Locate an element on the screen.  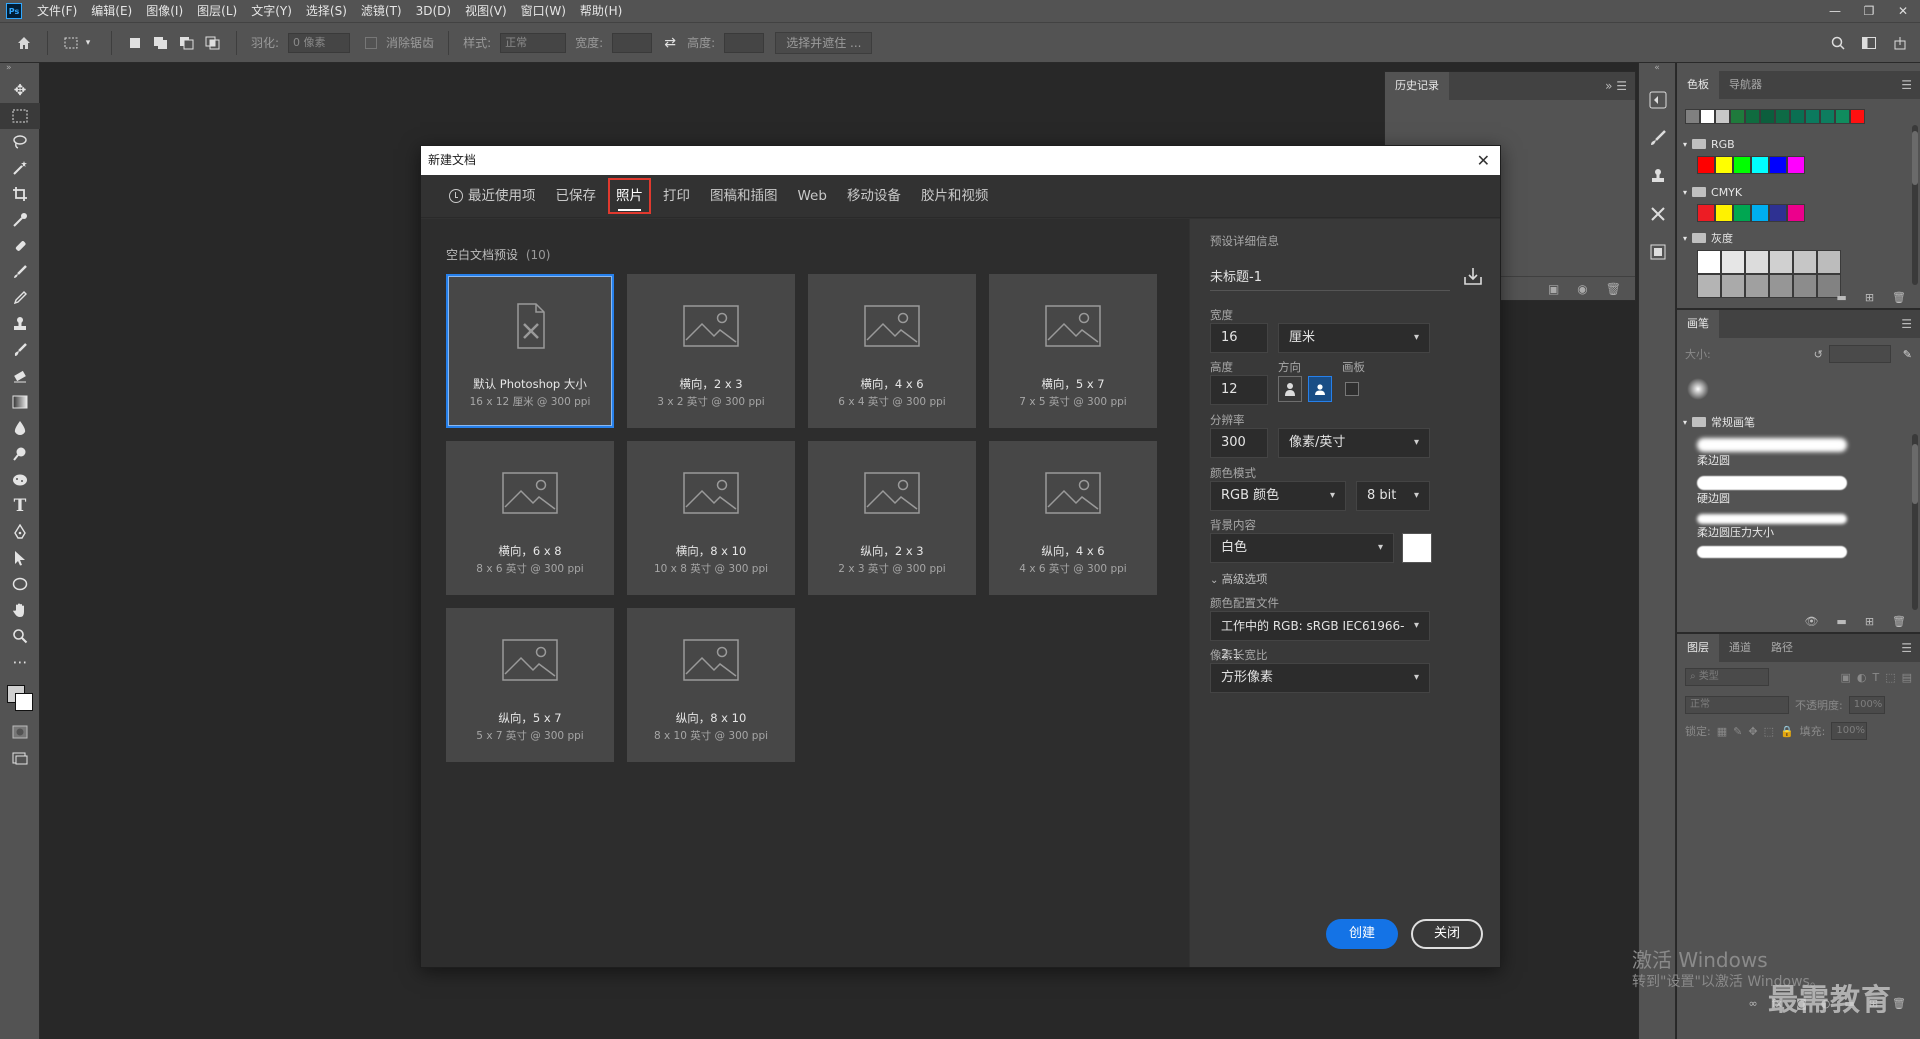
lock-all-icon: 🔒 is located at coordinates (1787, 731).